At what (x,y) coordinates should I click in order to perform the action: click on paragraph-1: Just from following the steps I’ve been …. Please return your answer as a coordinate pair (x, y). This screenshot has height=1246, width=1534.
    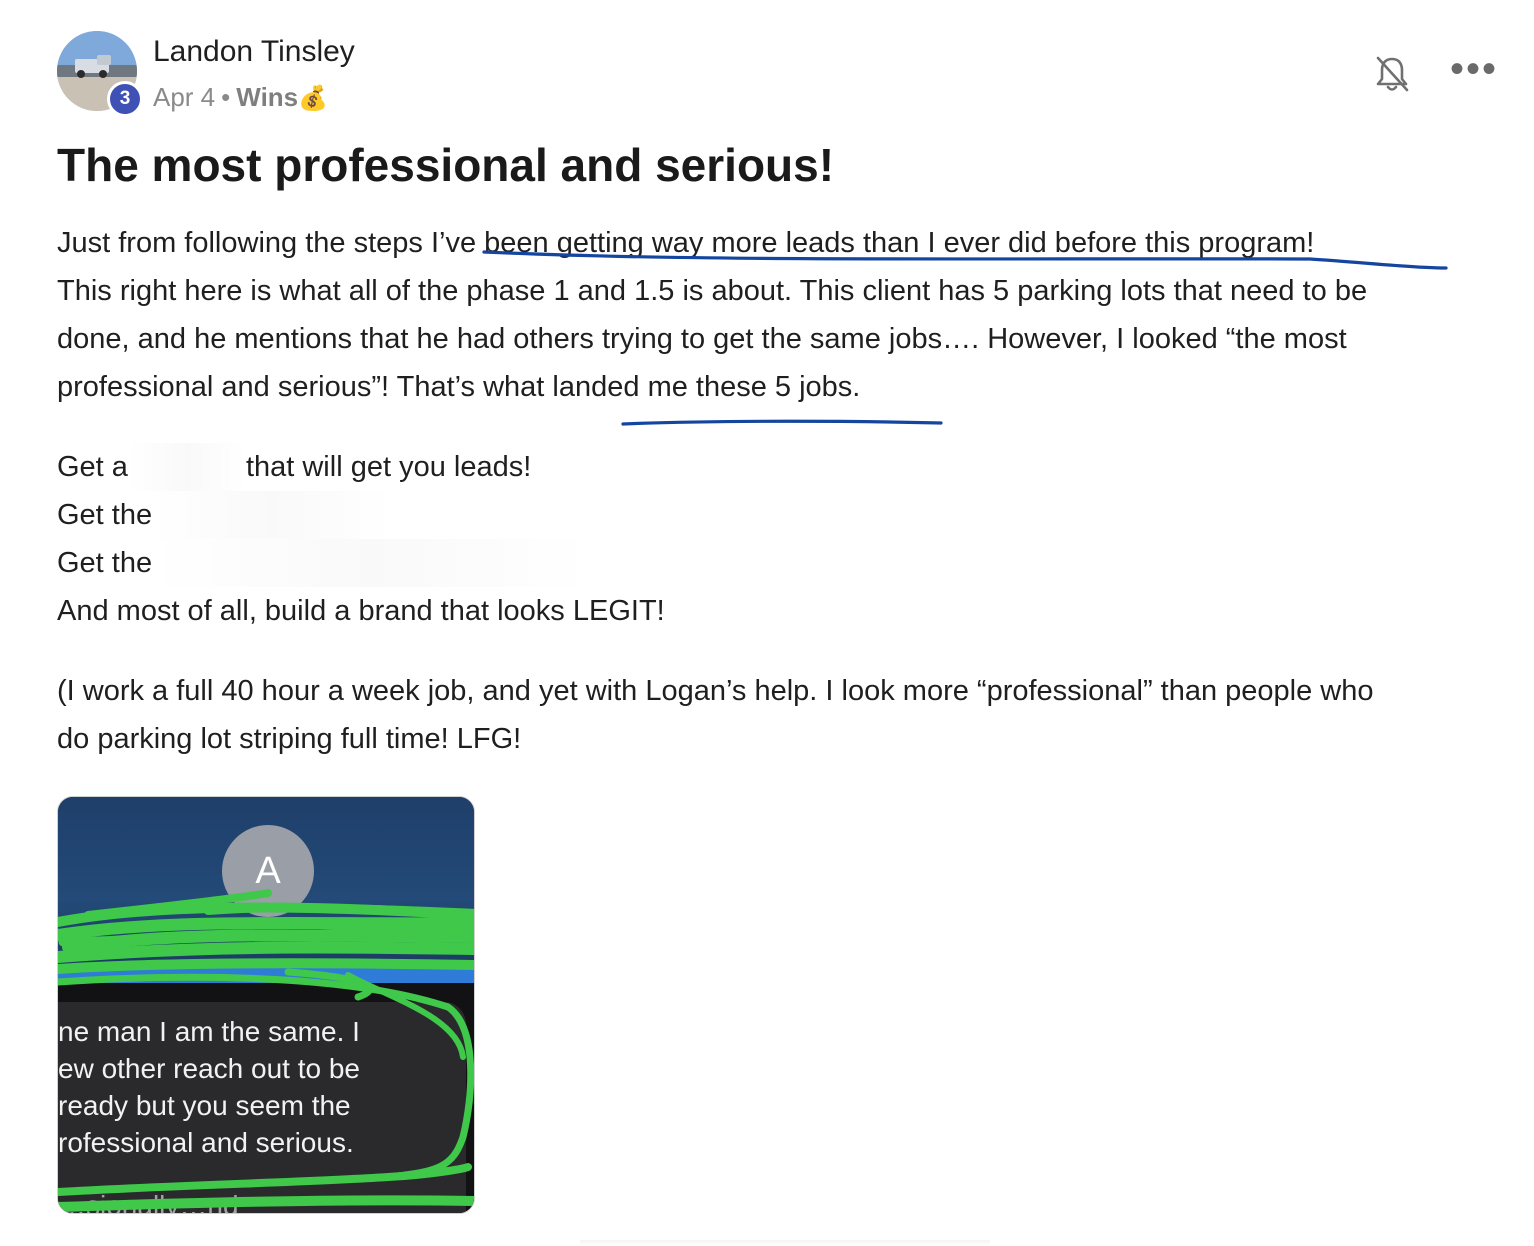
    Looking at the image, I should click on (787, 315).